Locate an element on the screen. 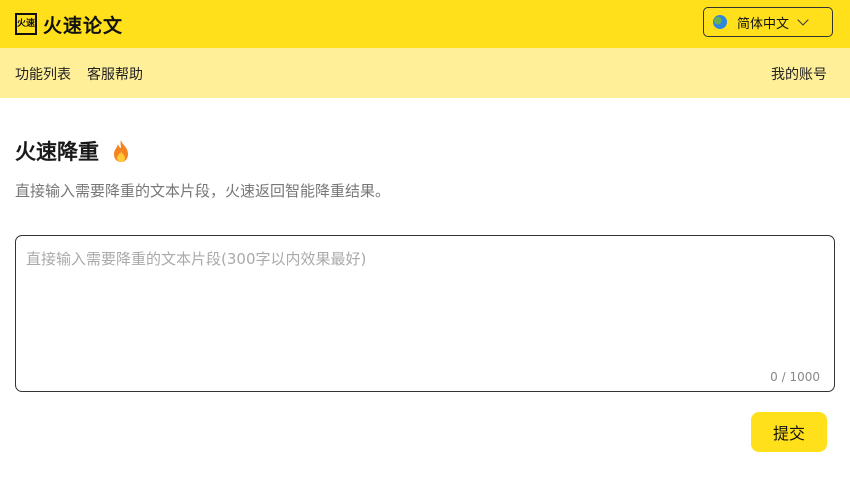 Image resolution: width=850 pixels, height=487 pixels. sub-nav-bar: 功能列表 客服帮助 我的账号 is located at coordinates (425, 73).